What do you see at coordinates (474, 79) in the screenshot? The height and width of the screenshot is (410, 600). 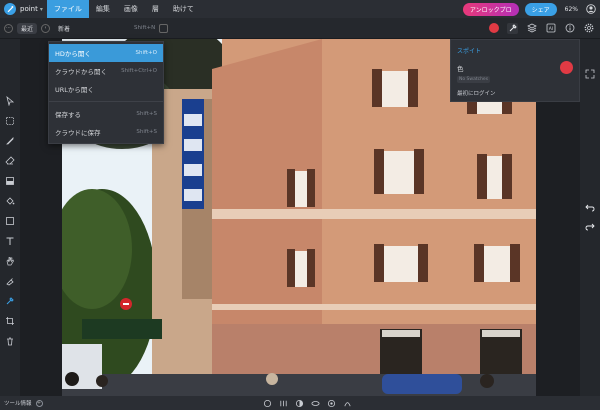 I see `swatches-hint: No Swatches` at bounding box center [474, 79].